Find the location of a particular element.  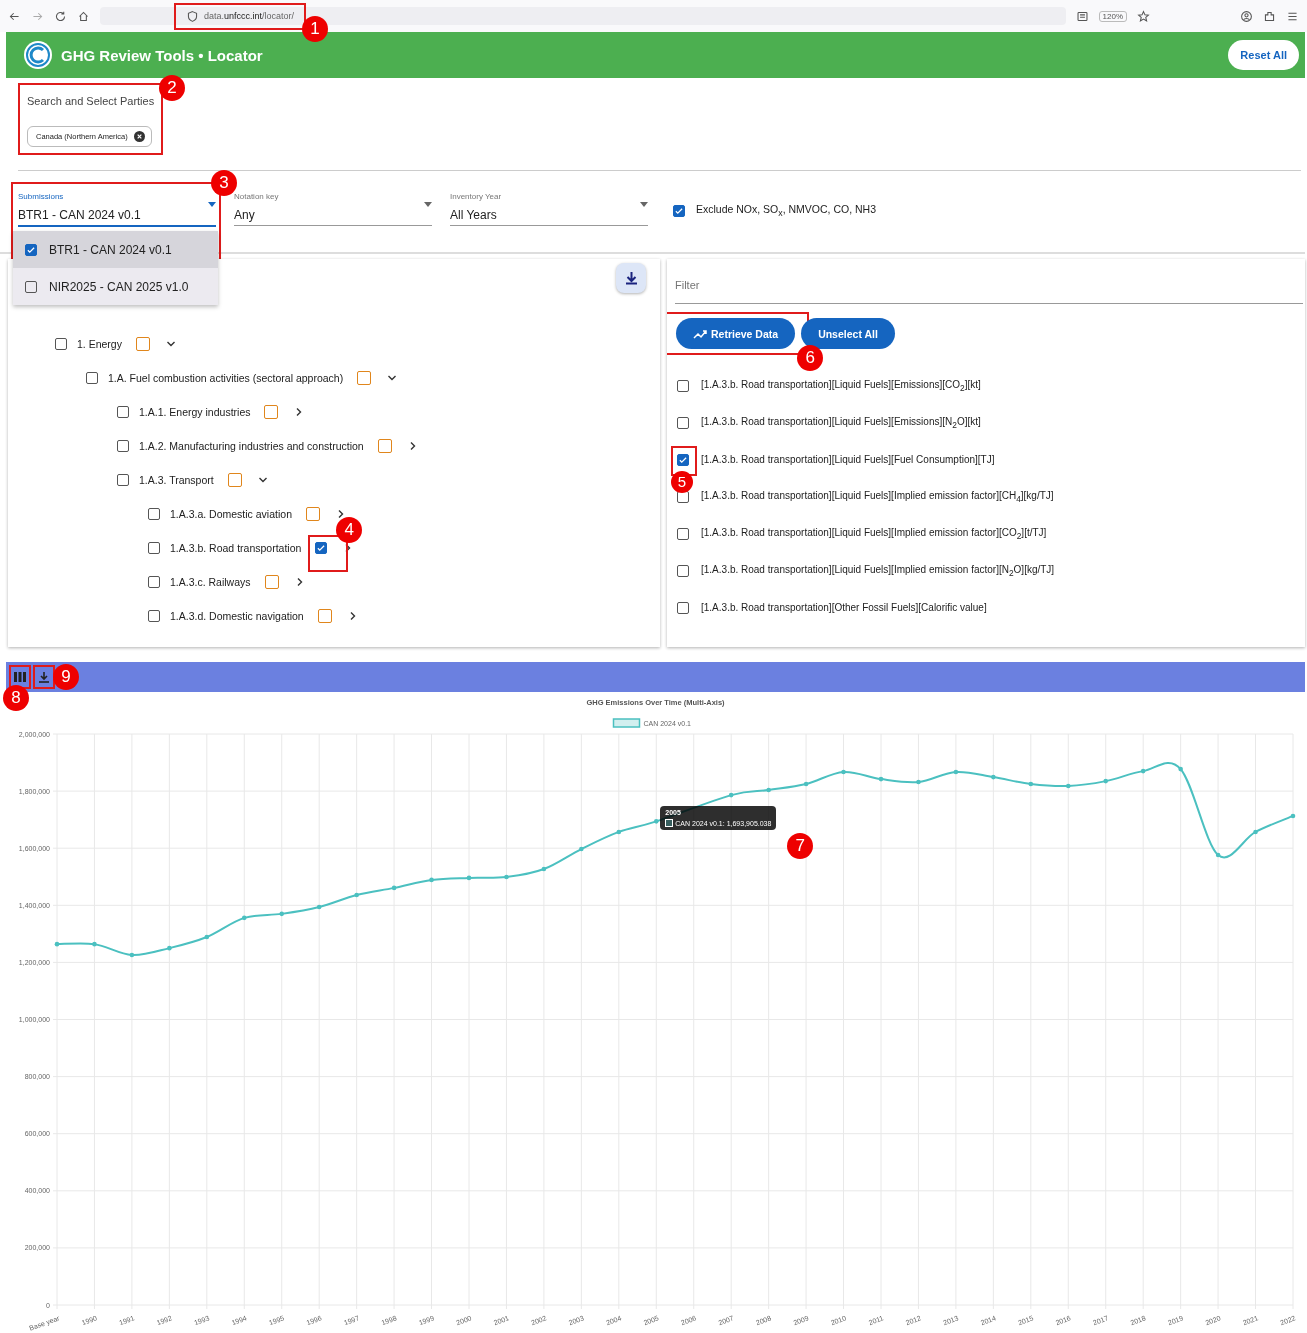

tree-item-label: 1.A.3.d. Domestic navigation is located at coordinates (237, 616).